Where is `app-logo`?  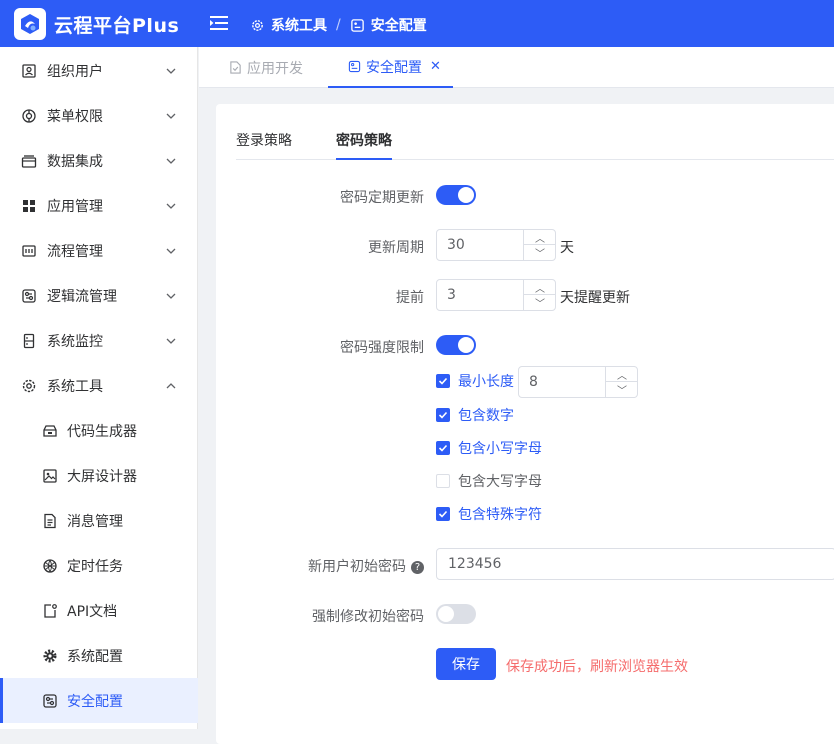
app-logo is located at coordinates (30, 24).